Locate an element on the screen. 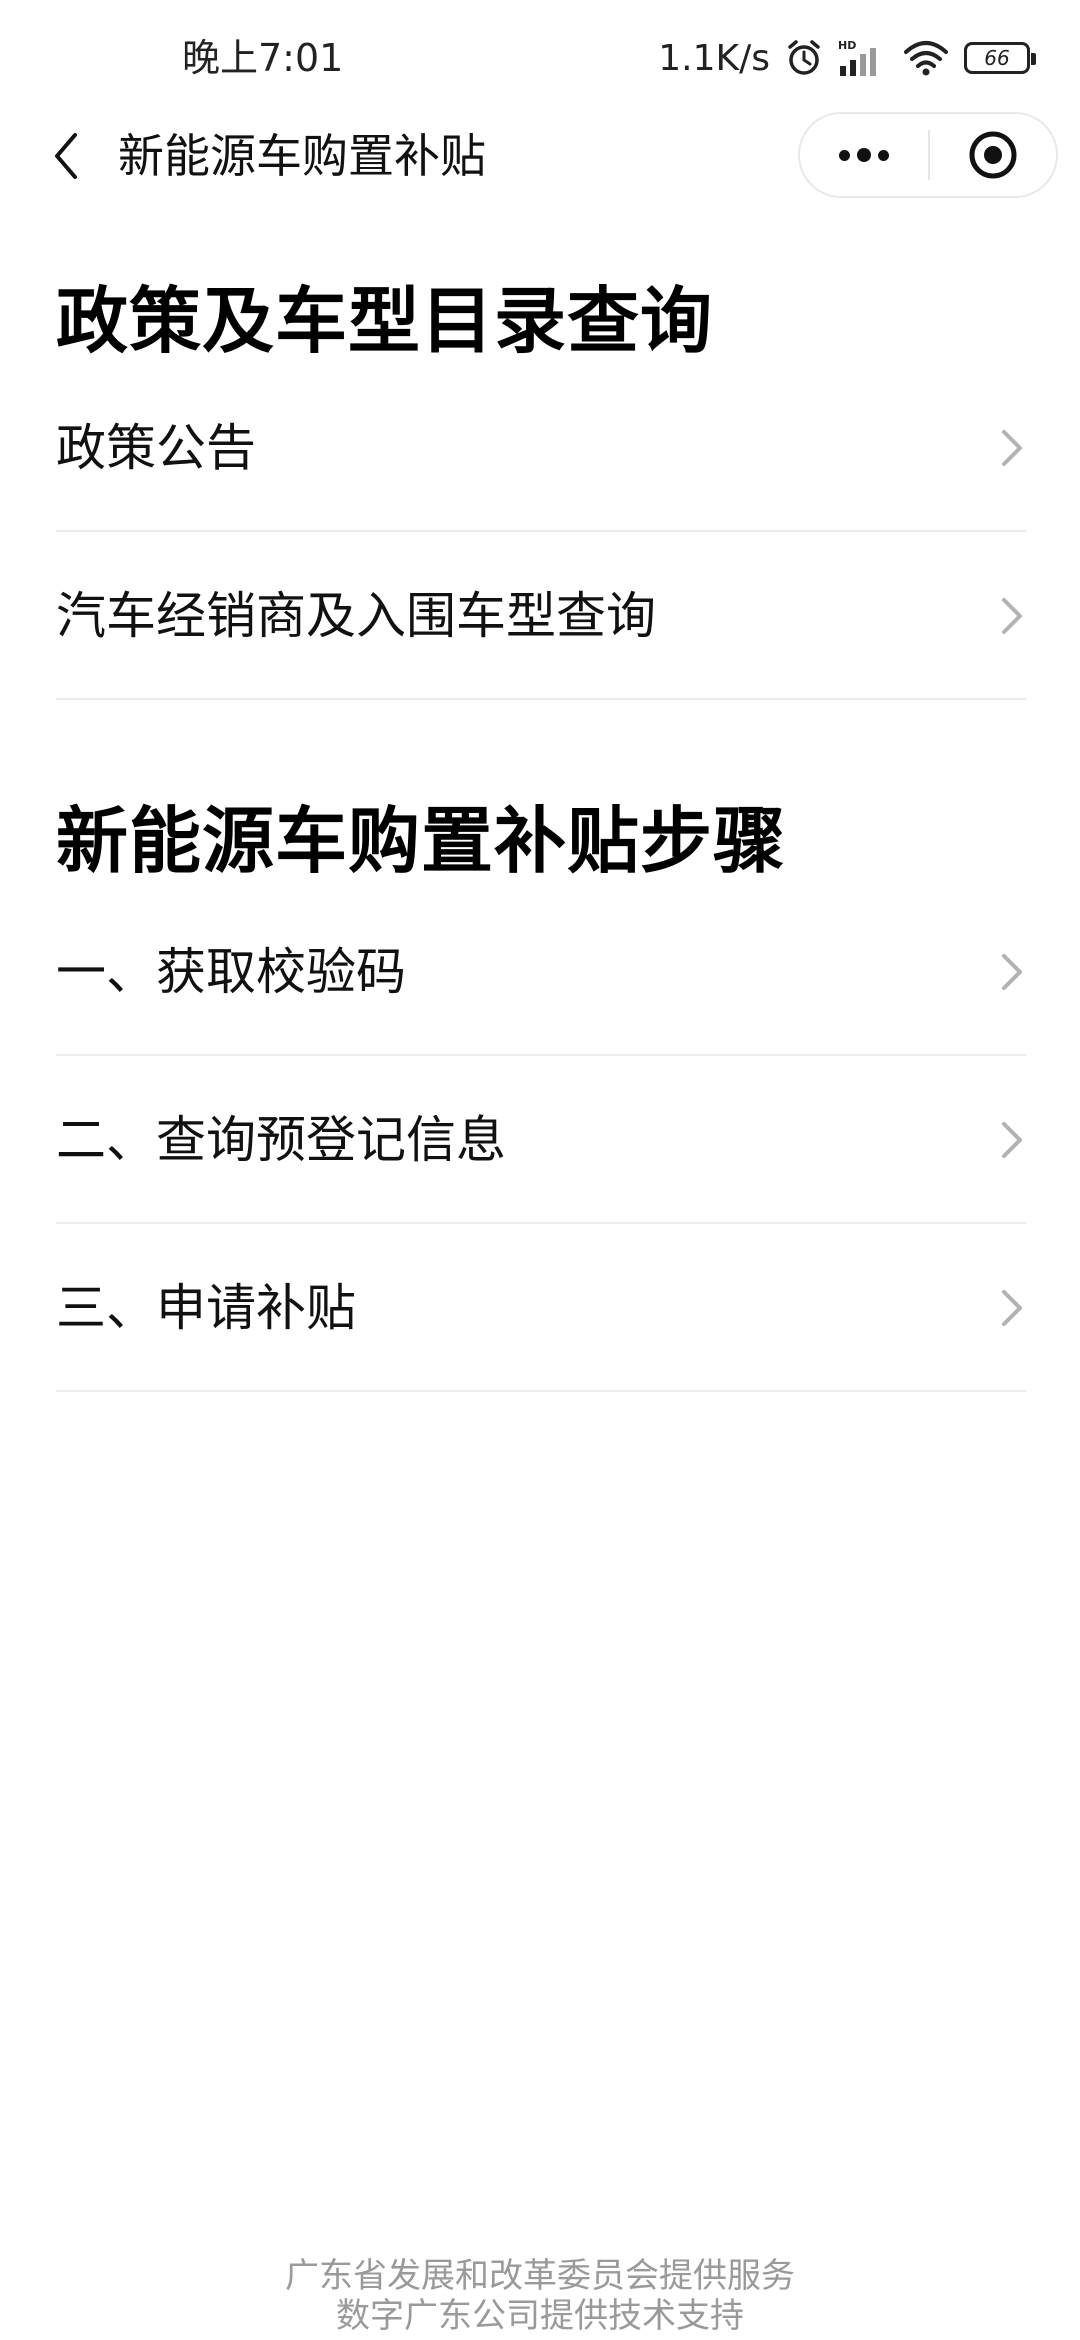 The image size is (1080, 2340). list-item-label: 一、获取校验码 is located at coordinates (231, 972).